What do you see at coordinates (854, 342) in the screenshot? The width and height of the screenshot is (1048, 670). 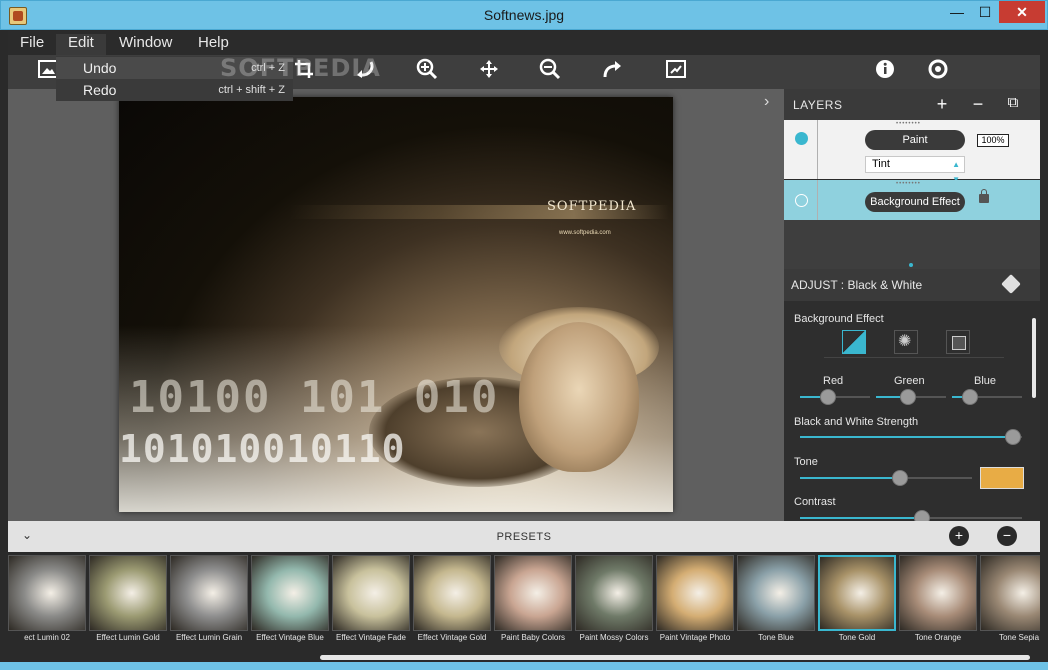 I see `effect-gradient-button` at bounding box center [854, 342].